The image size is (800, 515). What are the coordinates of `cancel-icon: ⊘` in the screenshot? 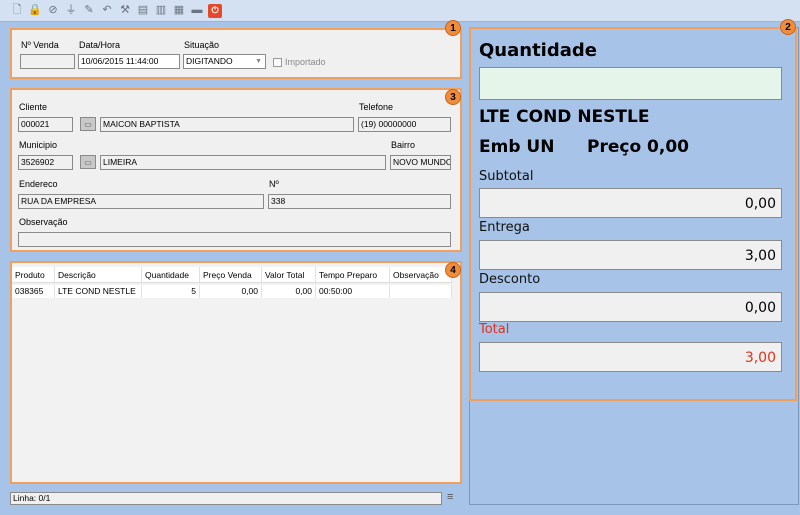 It's located at (53, 11).